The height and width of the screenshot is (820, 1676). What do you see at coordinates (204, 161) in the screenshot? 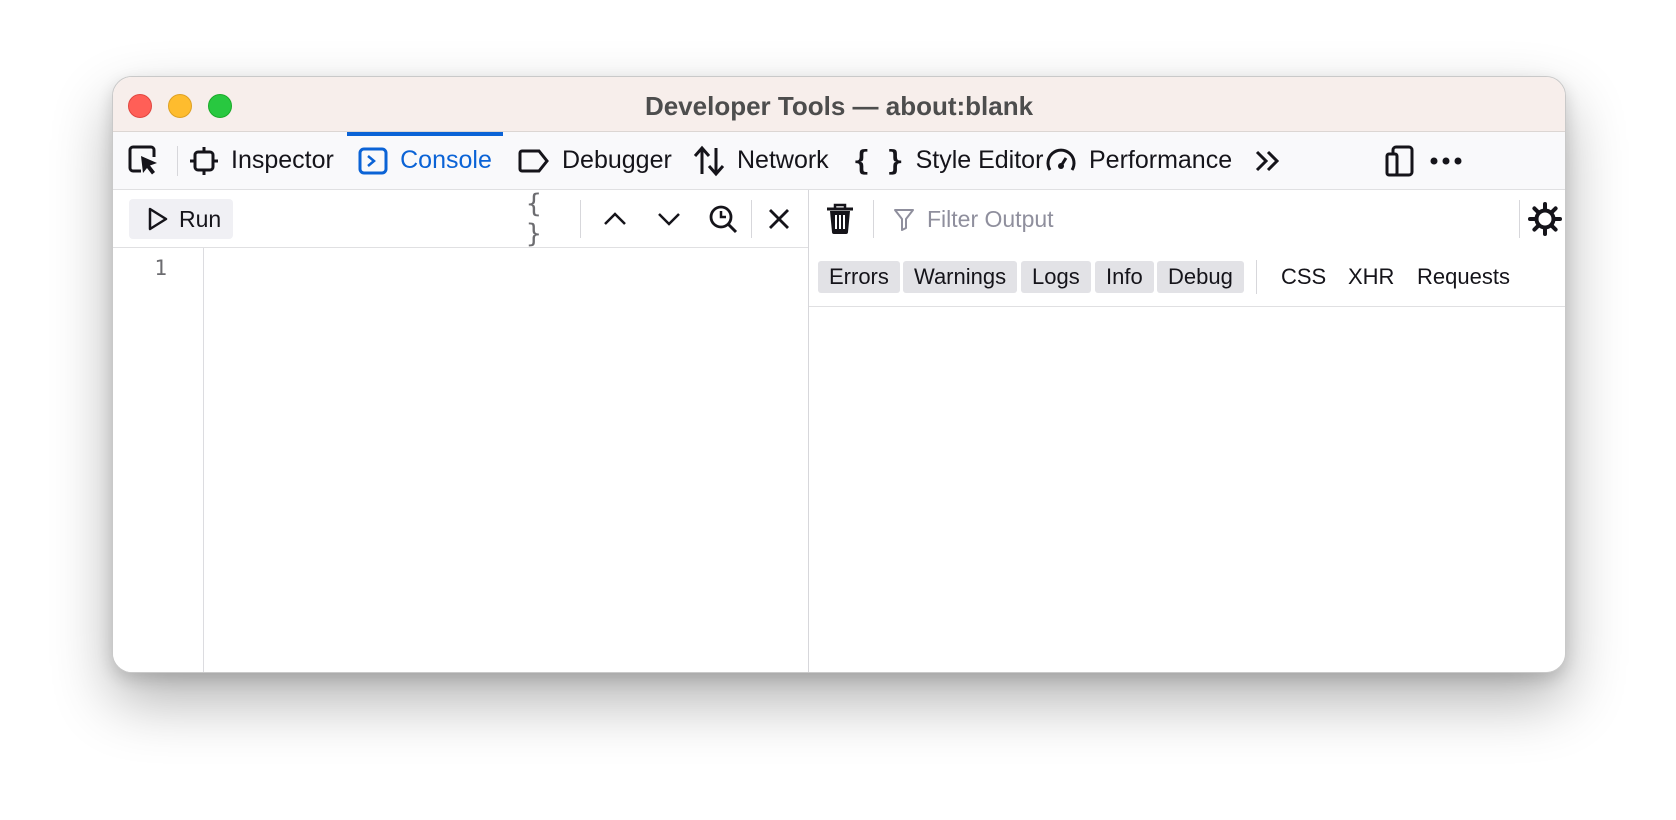
I see `inspector-icon` at bounding box center [204, 161].